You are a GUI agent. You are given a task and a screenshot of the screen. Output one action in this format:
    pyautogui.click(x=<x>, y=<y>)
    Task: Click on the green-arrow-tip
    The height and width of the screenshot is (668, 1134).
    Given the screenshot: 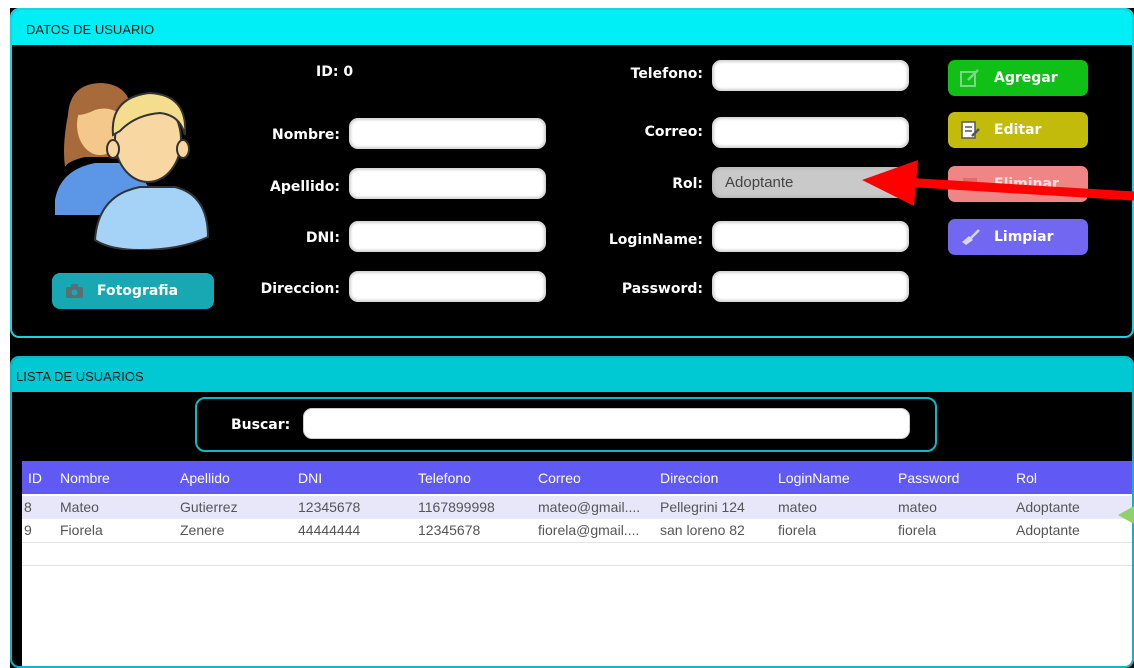 What is the action you would take?
    pyautogui.click(x=1126, y=515)
    